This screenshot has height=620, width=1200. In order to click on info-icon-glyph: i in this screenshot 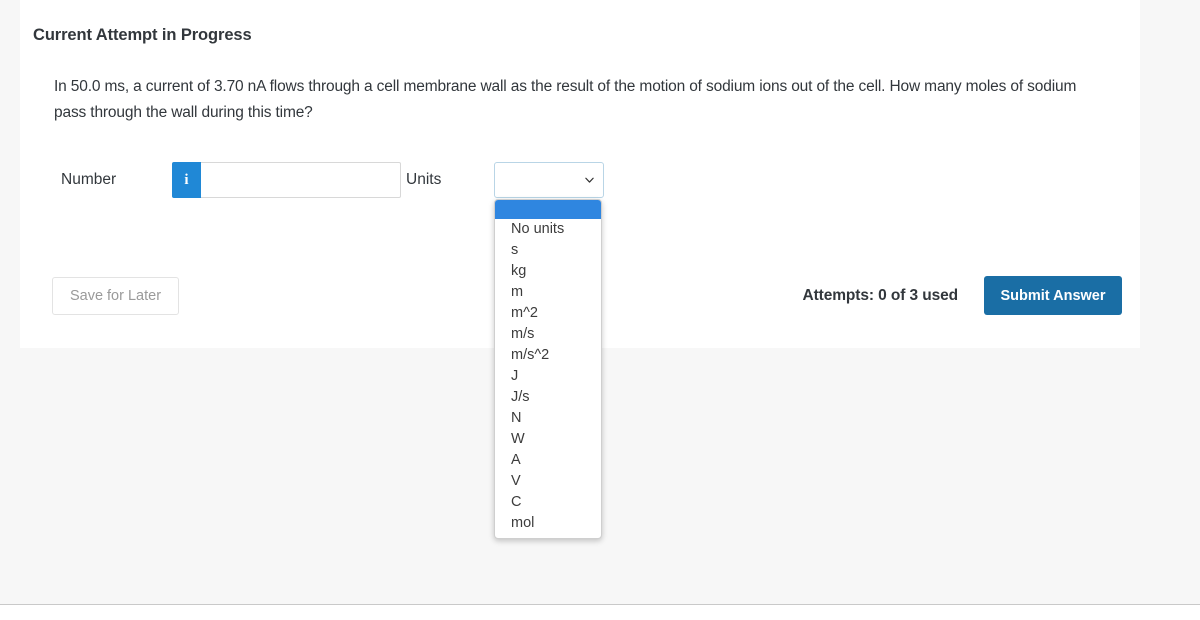, I will do `click(186, 179)`.